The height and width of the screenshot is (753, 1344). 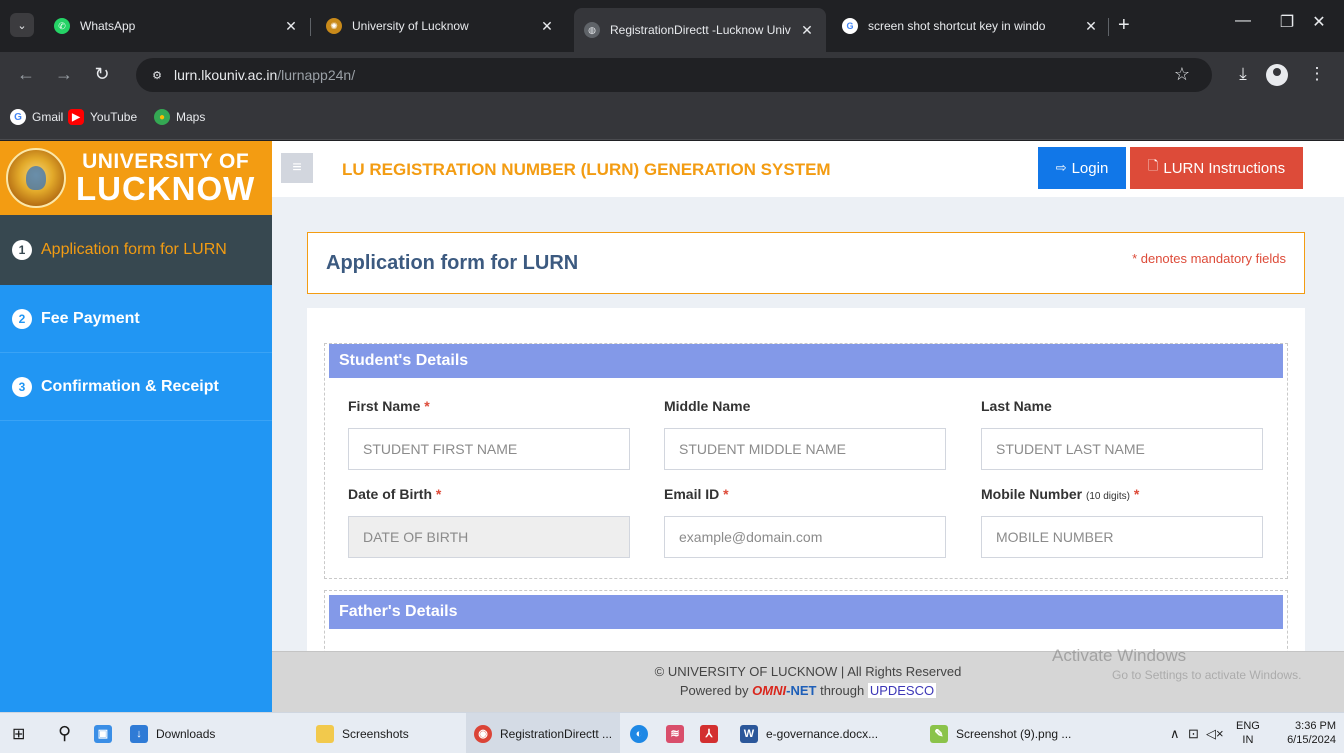 I want to click on taskbar-screenshots: Screenshots, so click(x=362, y=733).